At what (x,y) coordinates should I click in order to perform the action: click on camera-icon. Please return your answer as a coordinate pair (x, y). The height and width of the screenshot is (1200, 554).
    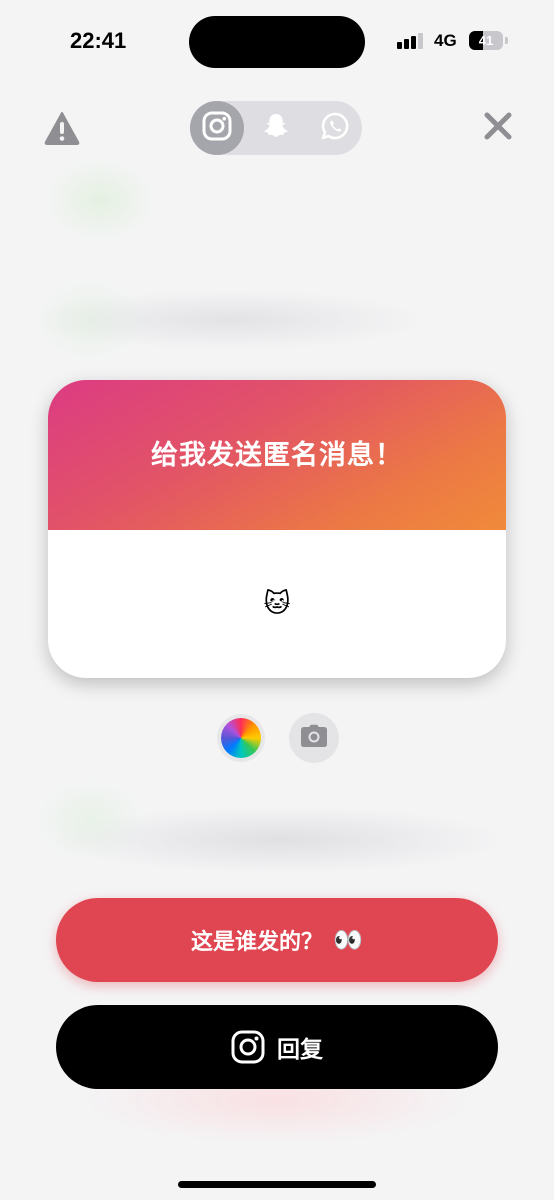
    Looking at the image, I should click on (314, 738).